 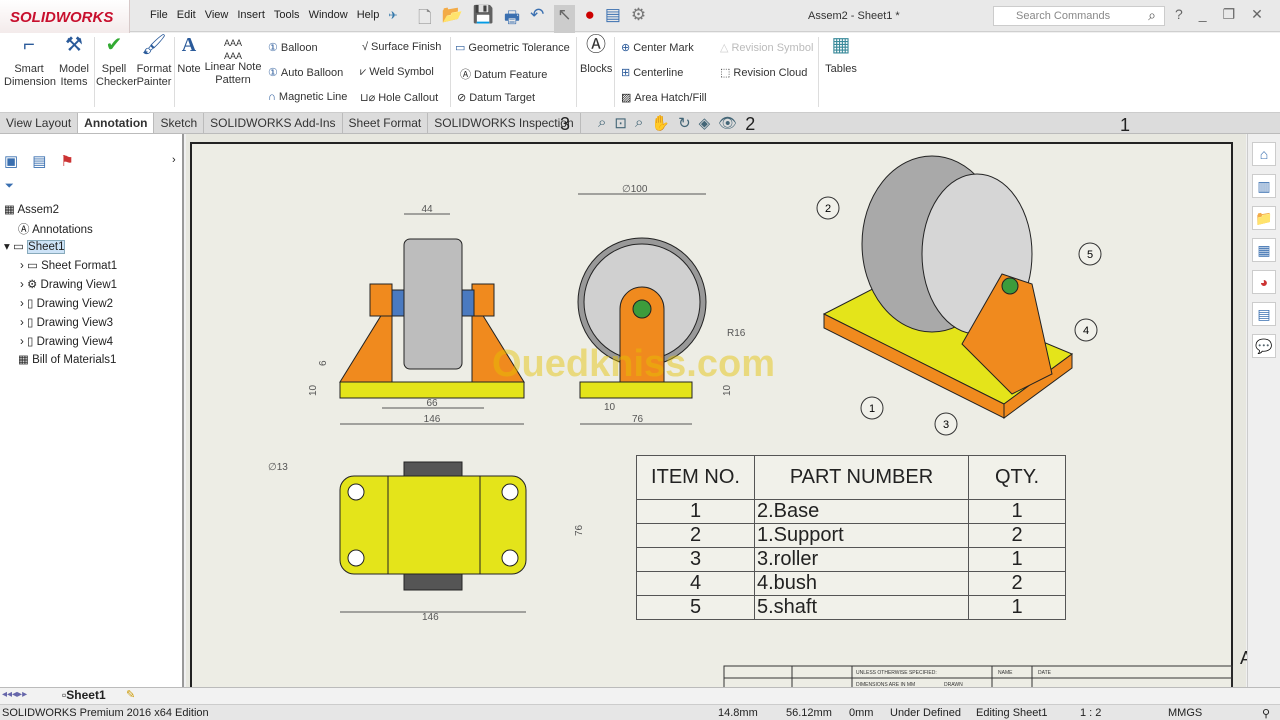 What do you see at coordinates (1185, 713) in the screenshot?
I see `unit-system: MMGS` at bounding box center [1185, 713].